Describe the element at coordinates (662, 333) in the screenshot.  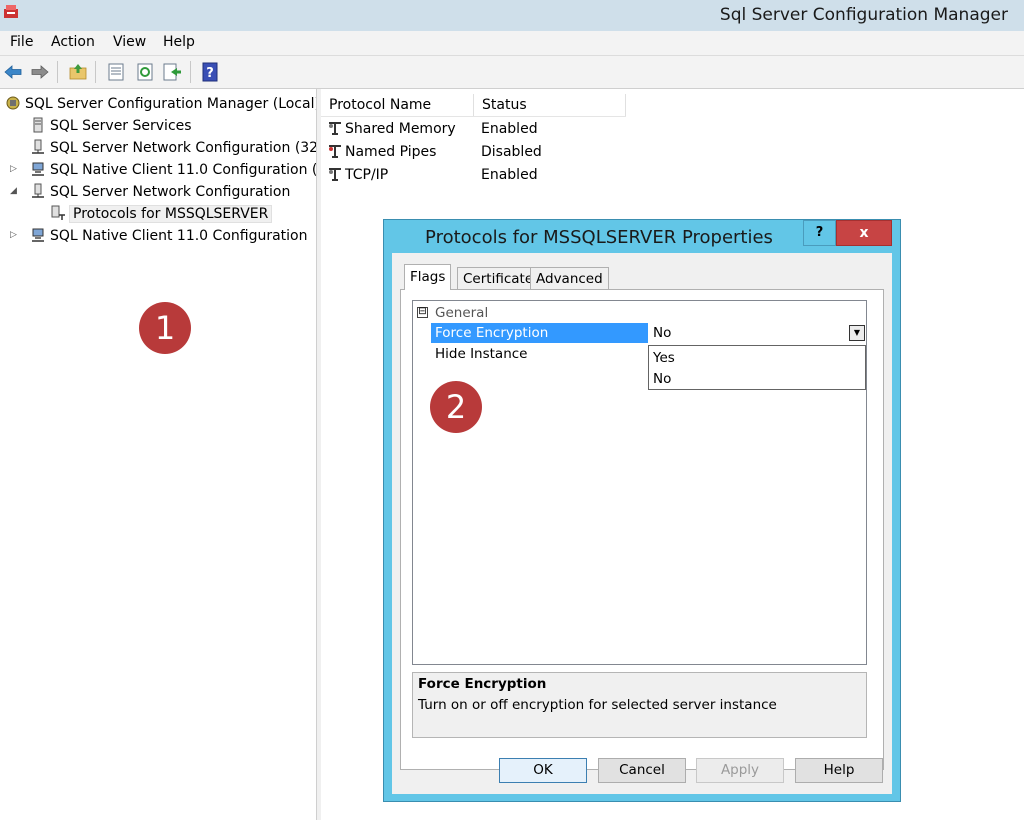
I see `property-value: No` at that location.